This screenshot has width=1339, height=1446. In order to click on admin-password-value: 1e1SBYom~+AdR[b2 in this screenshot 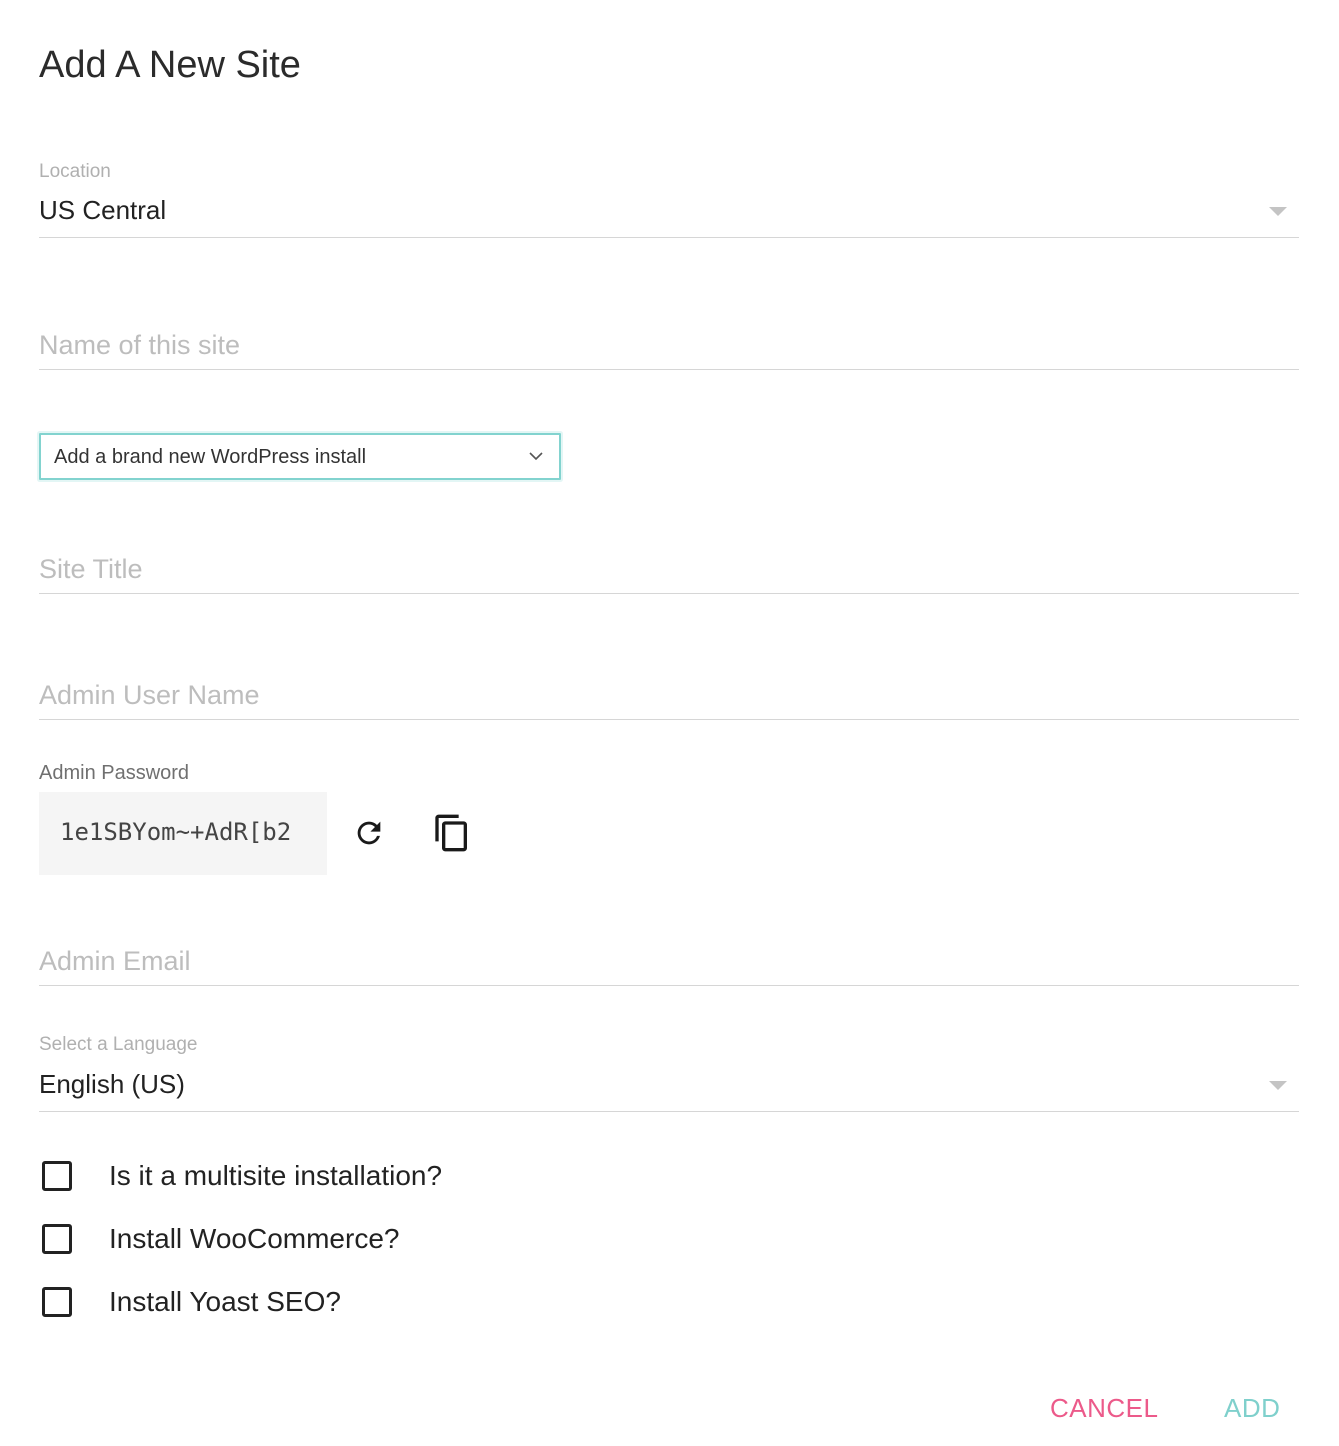, I will do `click(175, 832)`.